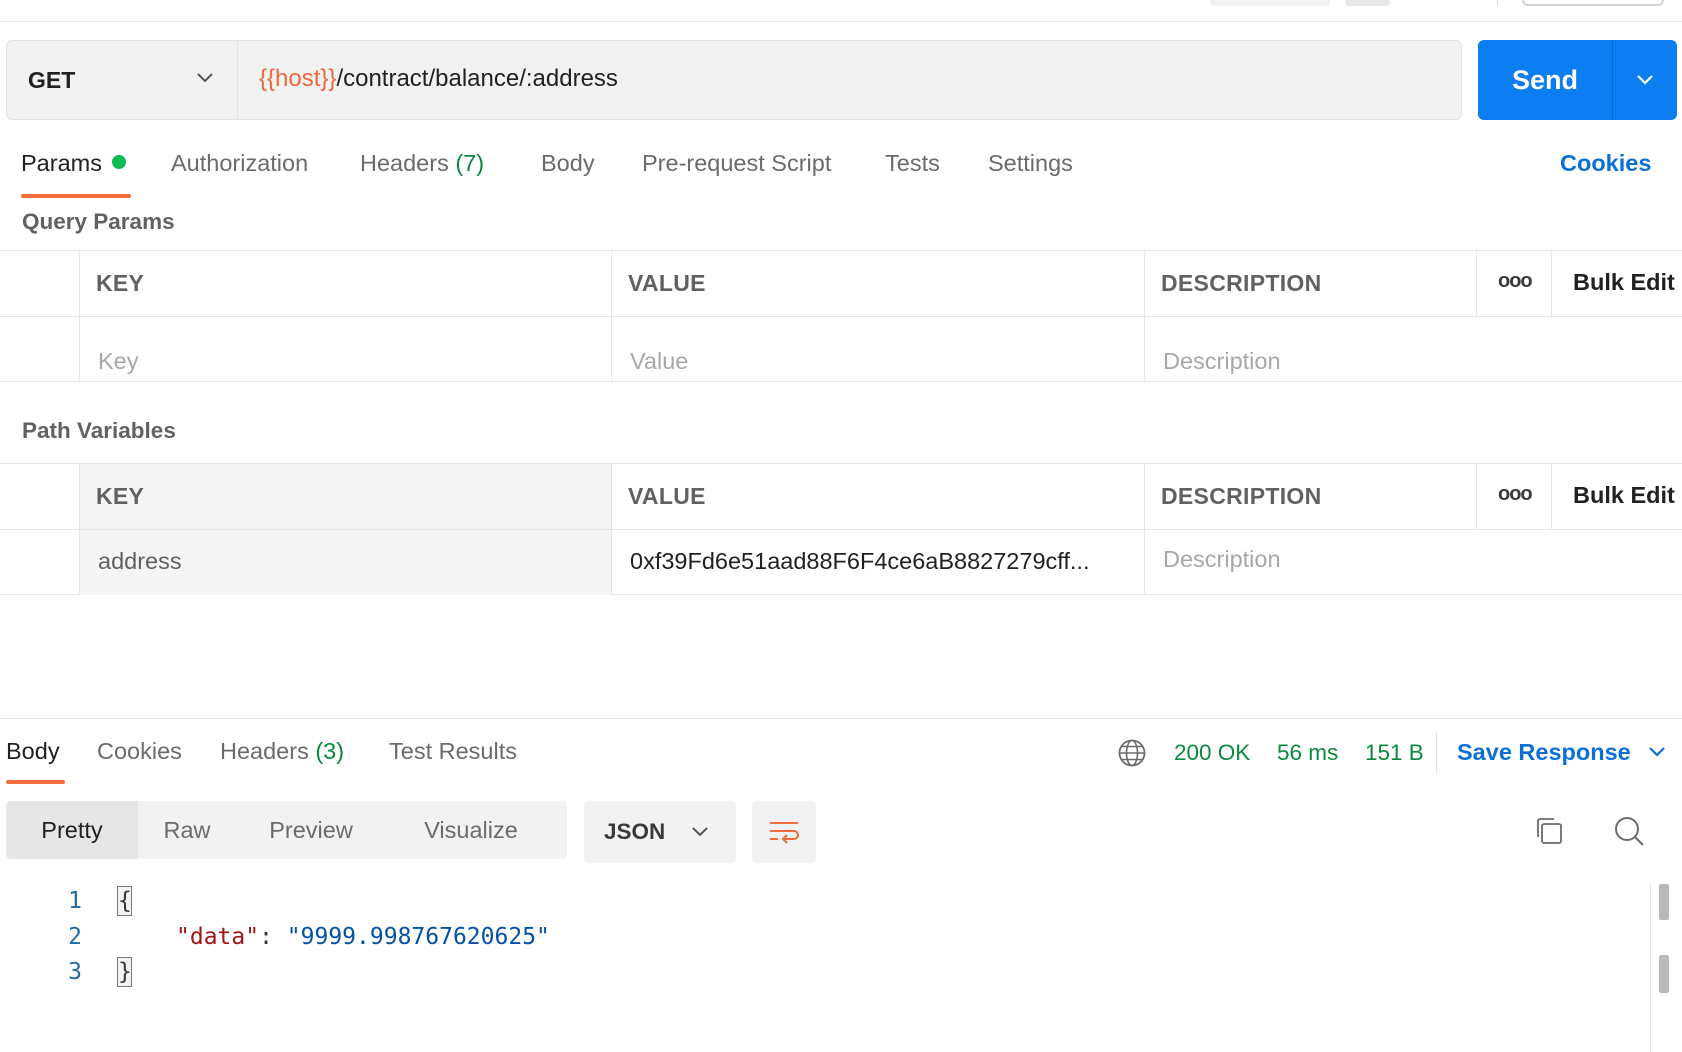  What do you see at coordinates (273, 937) in the screenshot?
I see `json-colon: :` at bounding box center [273, 937].